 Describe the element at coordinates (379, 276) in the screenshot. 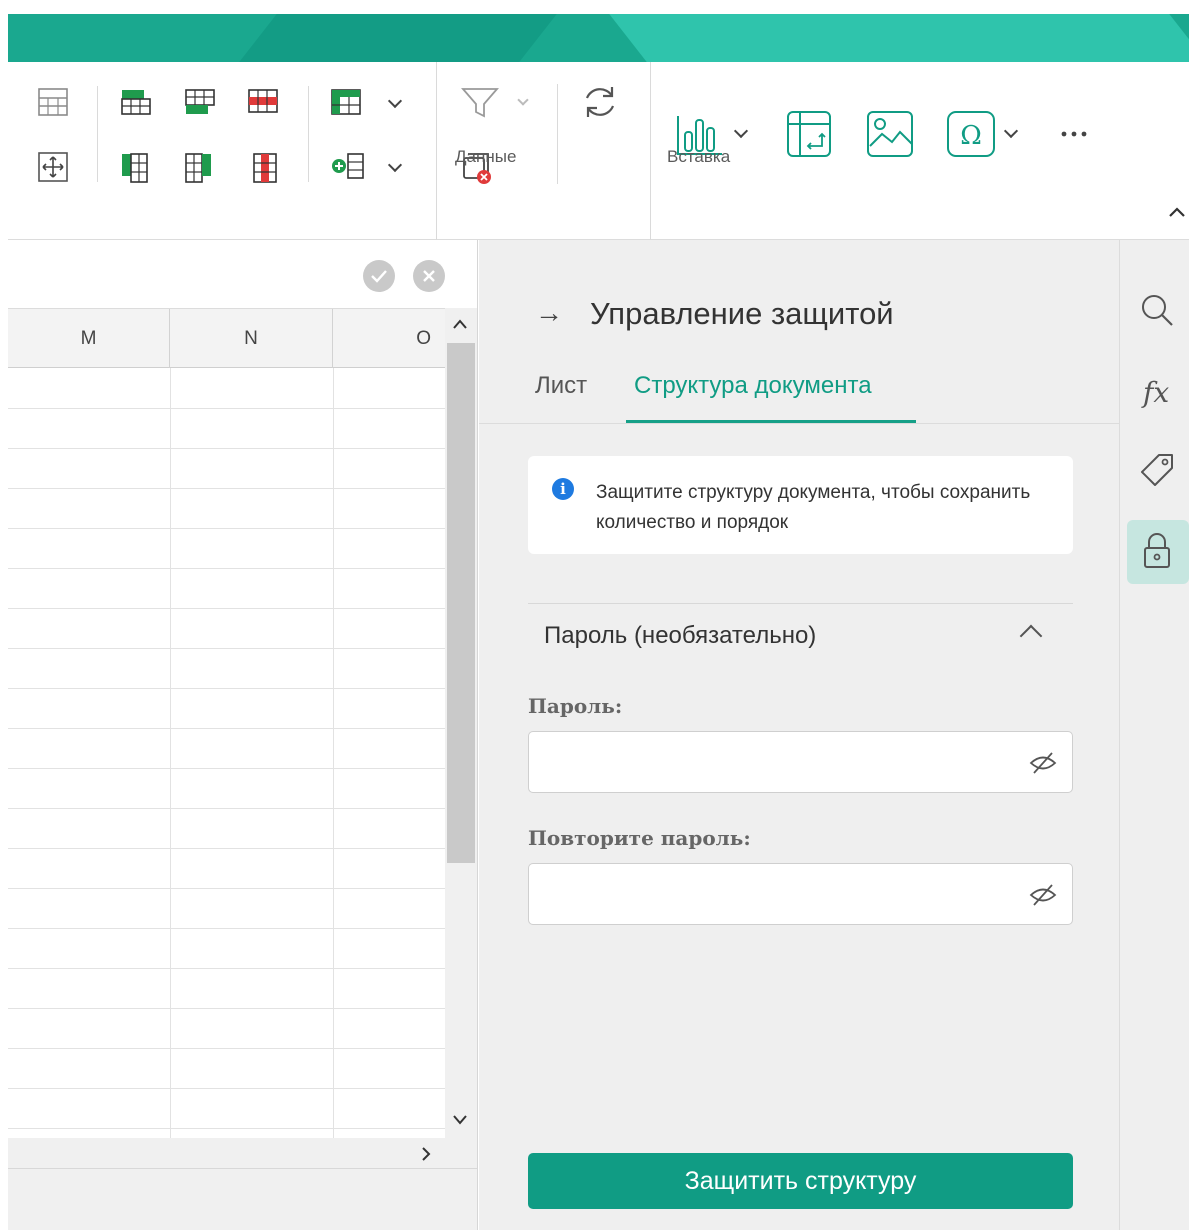

I see `confirm-entry-button` at that location.